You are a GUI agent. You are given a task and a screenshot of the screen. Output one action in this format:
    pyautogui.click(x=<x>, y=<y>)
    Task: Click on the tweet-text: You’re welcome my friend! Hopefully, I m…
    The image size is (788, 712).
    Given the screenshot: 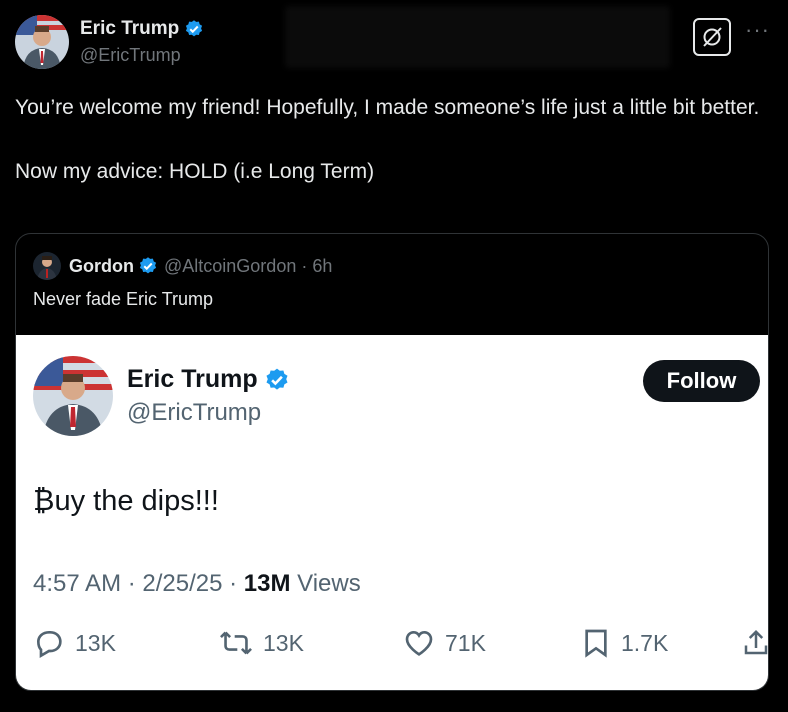 What is the action you would take?
    pyautogui.click(x=395, y=139)
    